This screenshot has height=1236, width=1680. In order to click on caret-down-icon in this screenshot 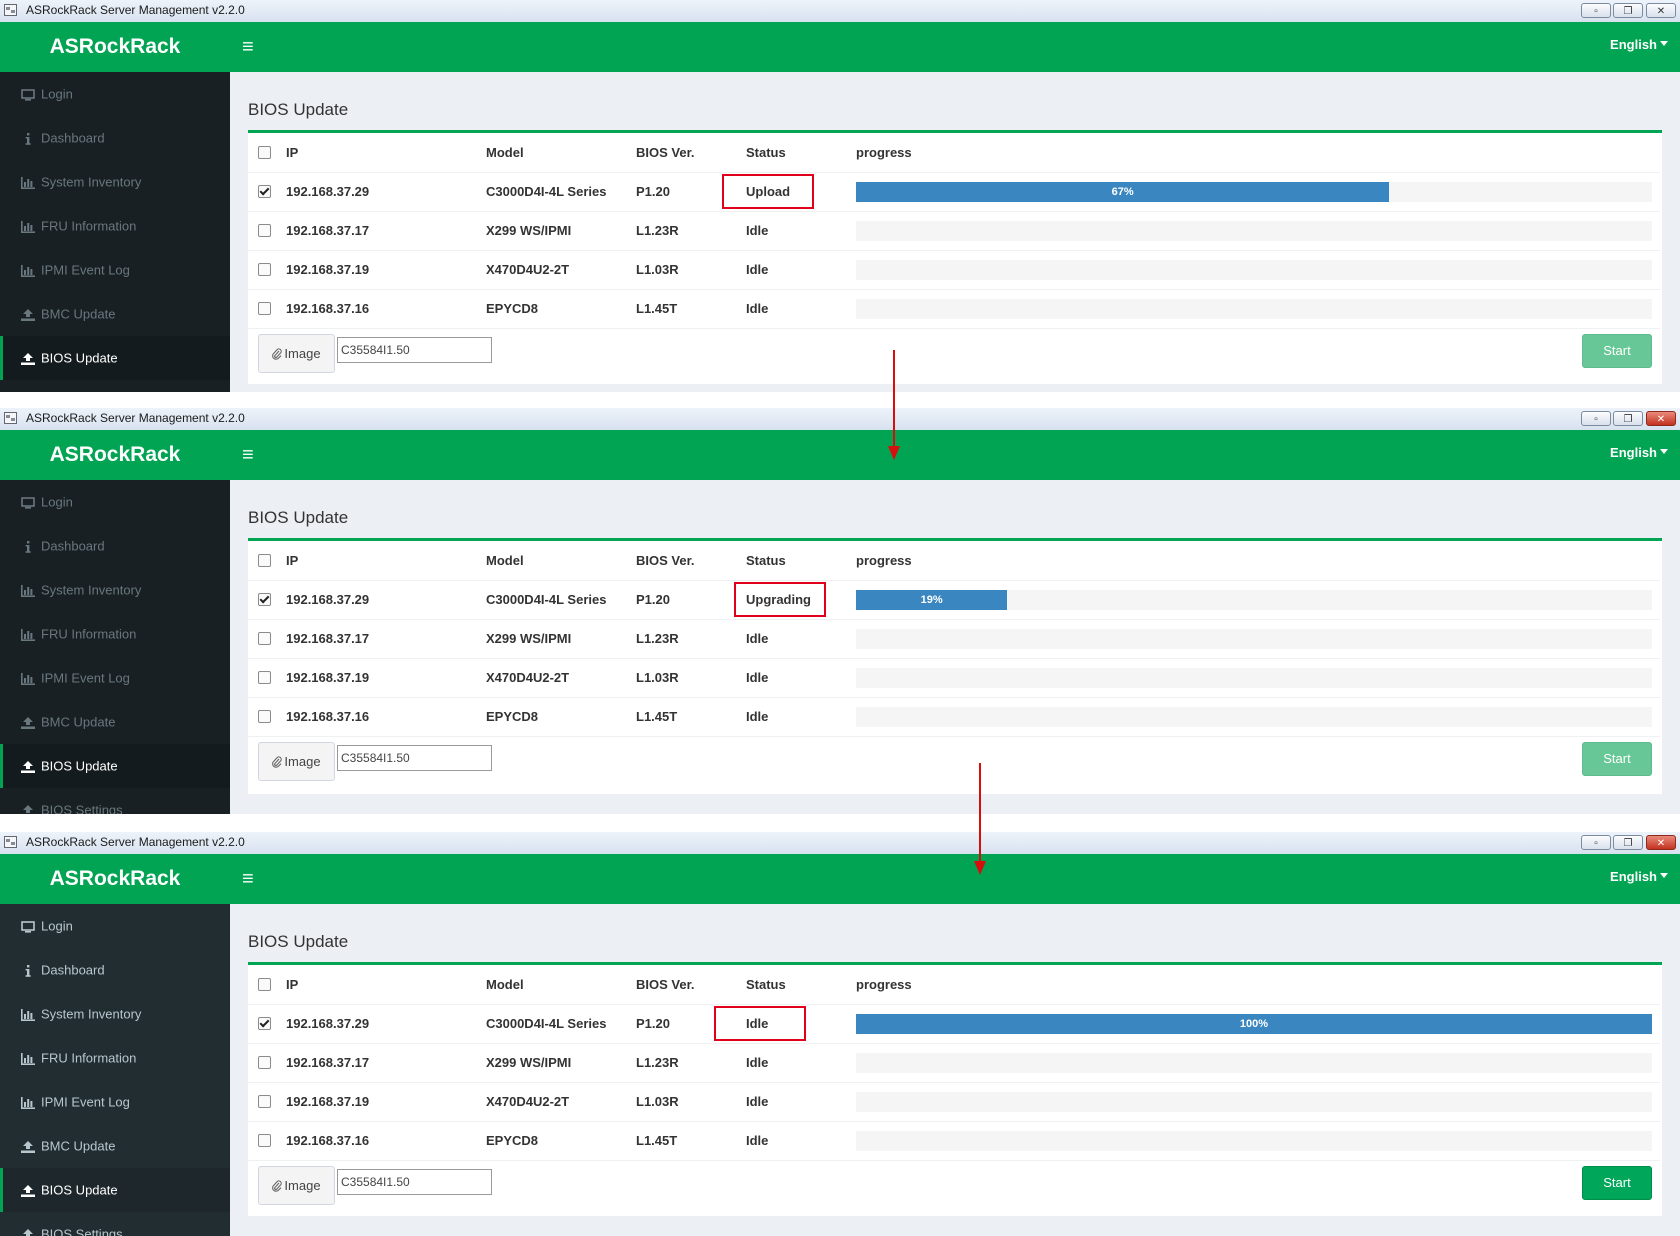, I will do `click(1664, 451)`.